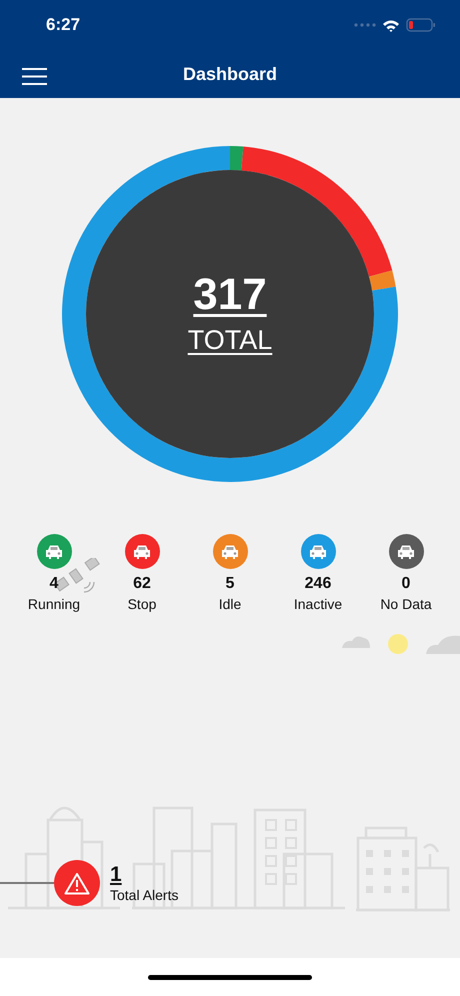 This screenshot has height=996, width=460. I want to click on menu-icon, so click(34, 76).